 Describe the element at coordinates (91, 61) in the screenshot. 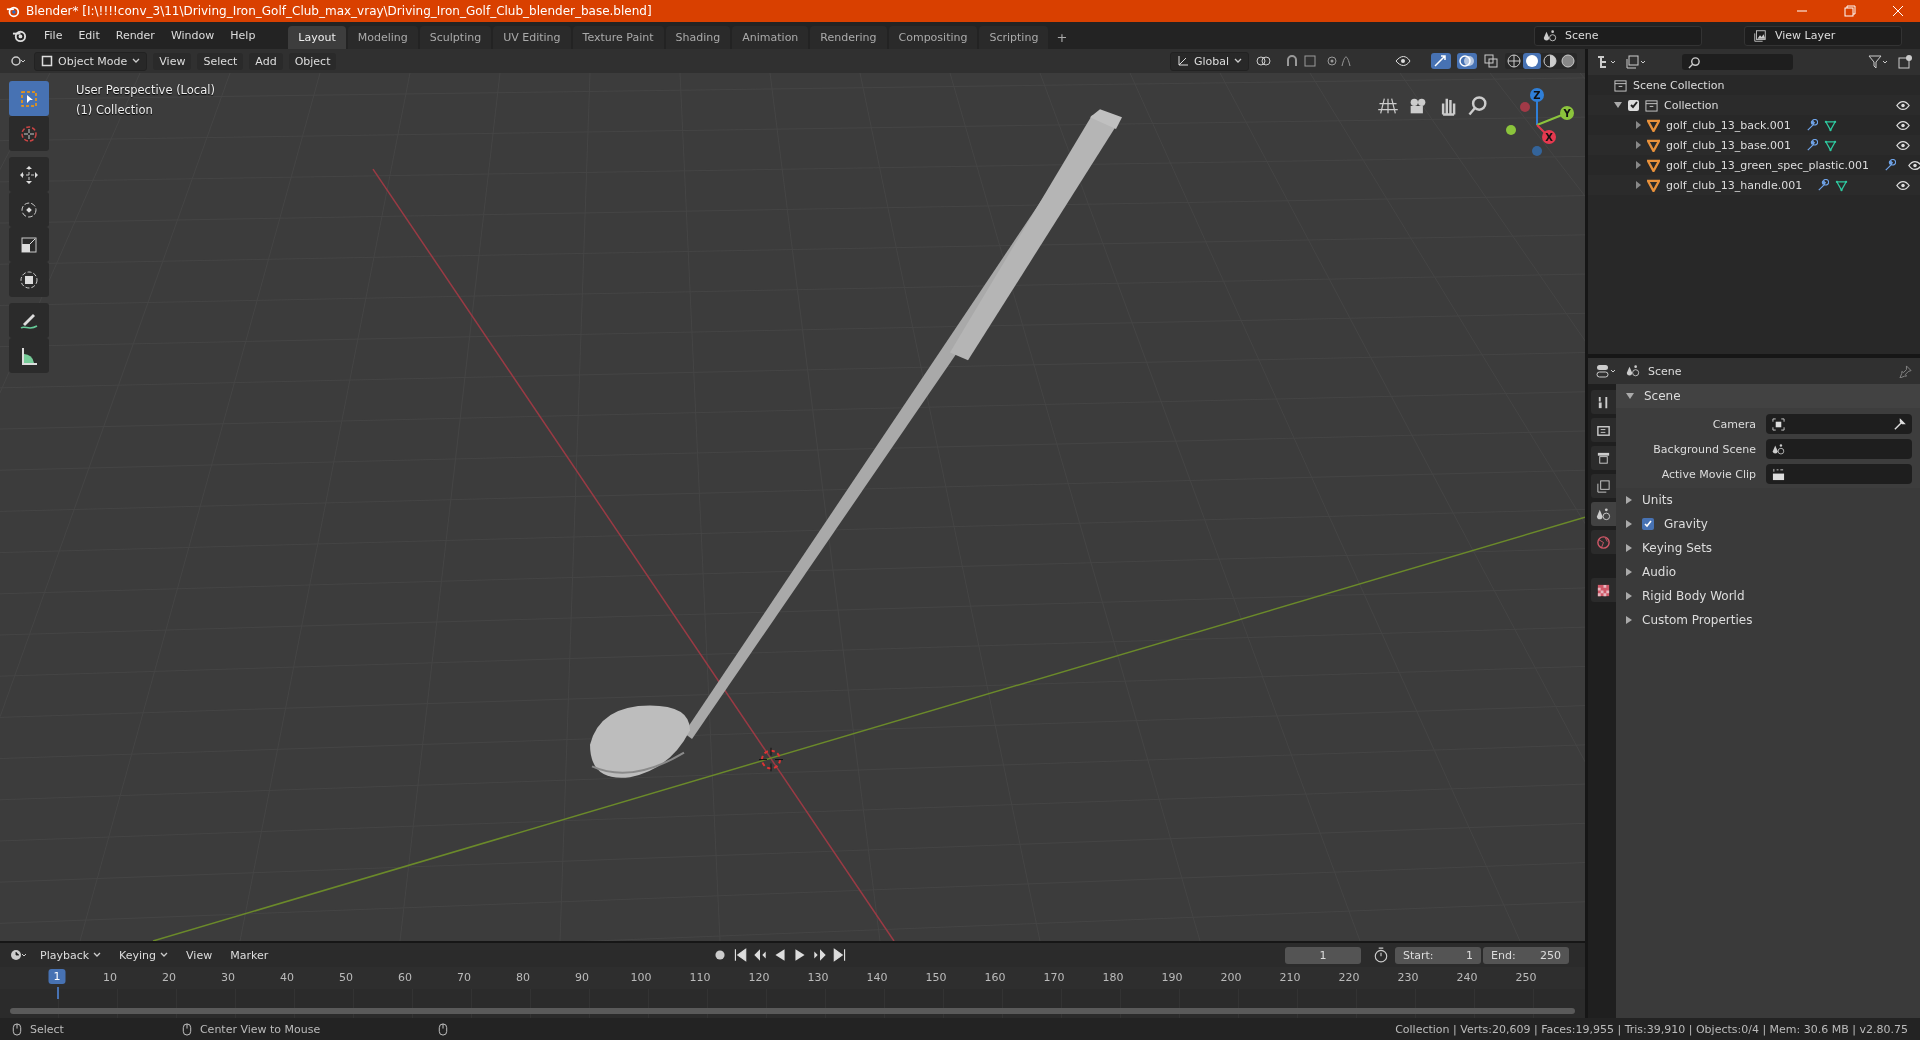

I see `mode-dropdown: Object Mode` at that location.